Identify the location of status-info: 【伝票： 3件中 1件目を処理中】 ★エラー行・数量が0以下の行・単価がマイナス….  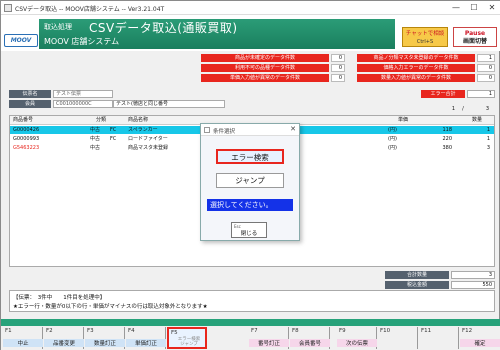
(252, 301).